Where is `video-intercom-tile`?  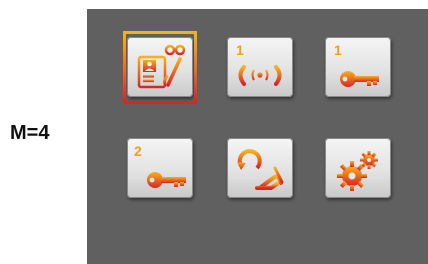 video-intercom-tile is located at coordinates (160, 67).